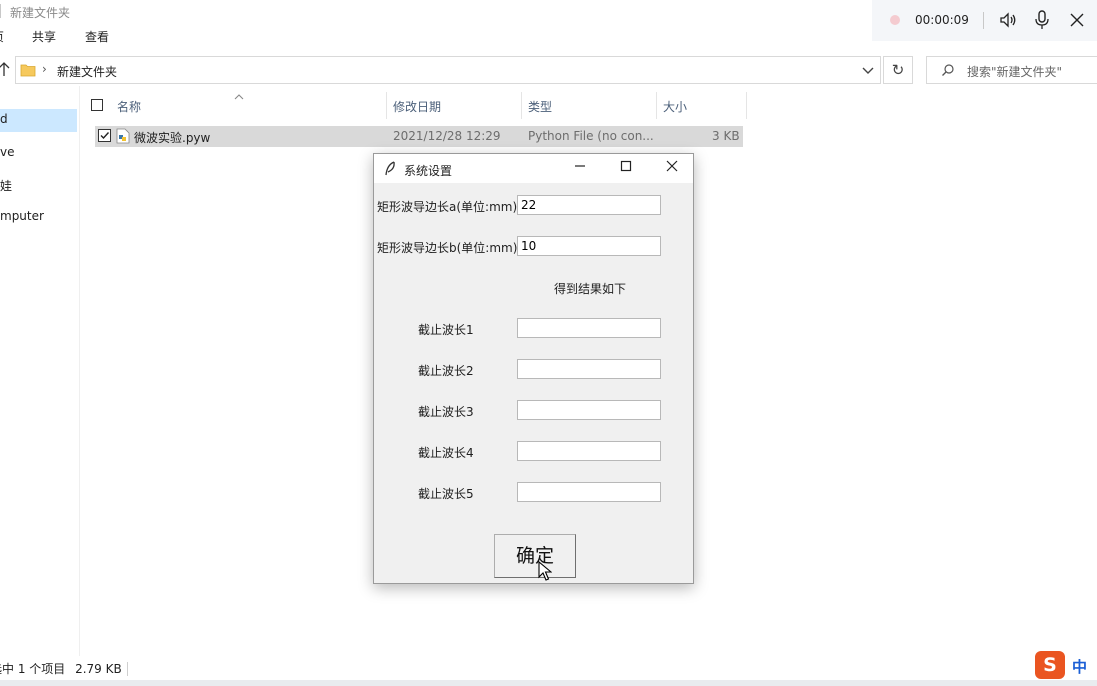 The height and width of the screenshot is (686, 1097). I want to click on side-a-input, so click(589, 205).